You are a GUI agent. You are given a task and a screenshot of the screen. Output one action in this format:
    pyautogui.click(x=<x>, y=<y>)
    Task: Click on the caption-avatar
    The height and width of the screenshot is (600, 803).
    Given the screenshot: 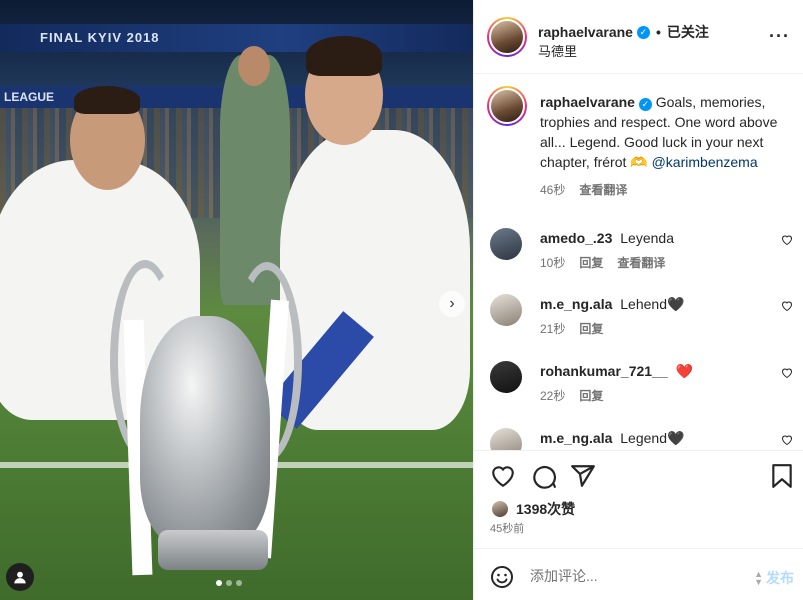 What is the action you would take?
    pyautogui.click(x=507, y=106)
    